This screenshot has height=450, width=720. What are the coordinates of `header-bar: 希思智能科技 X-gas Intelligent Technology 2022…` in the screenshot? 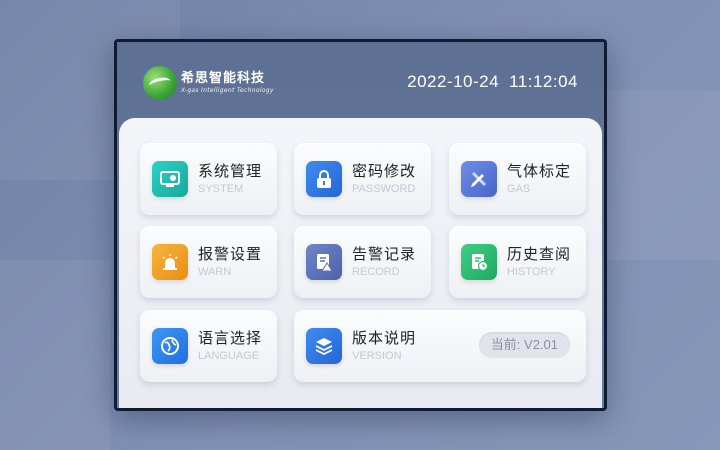 It's located at (360, 81).